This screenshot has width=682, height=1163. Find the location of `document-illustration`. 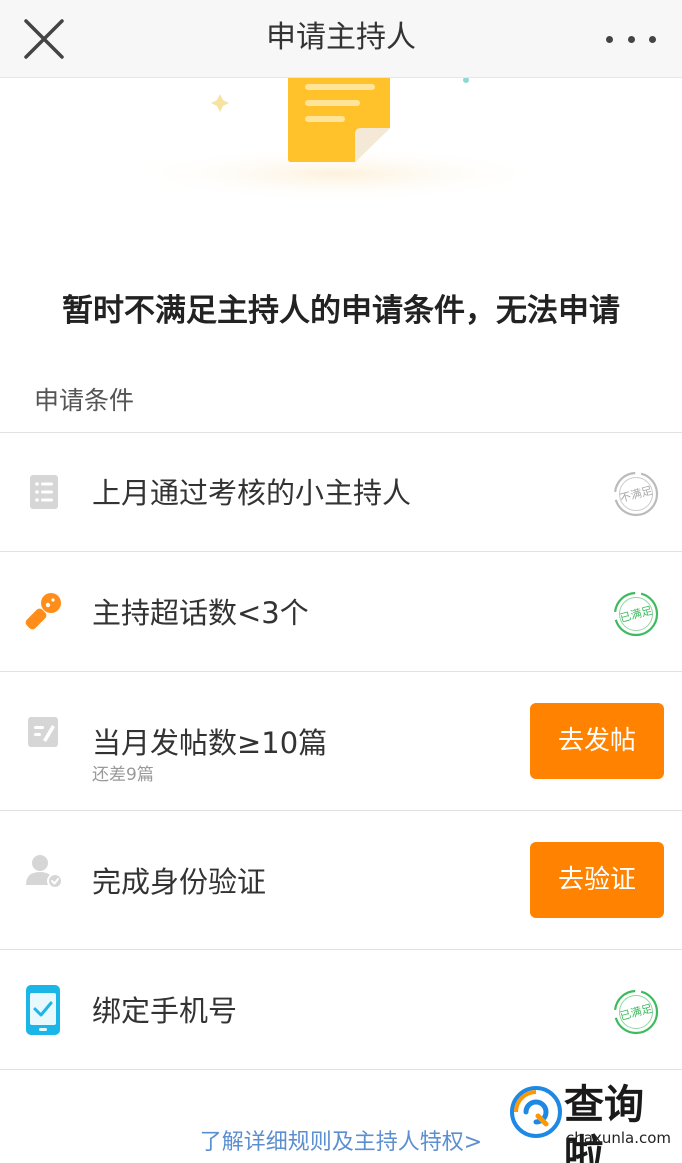

document-illustration is located at coordinates (341, 152).